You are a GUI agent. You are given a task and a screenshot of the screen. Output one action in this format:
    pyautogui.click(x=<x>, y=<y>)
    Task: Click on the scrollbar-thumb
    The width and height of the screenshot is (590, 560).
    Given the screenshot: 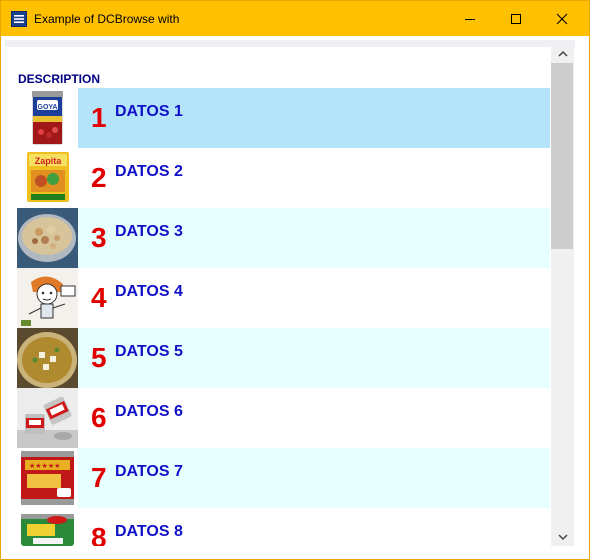 What is the action you would take?
    pyautogui.click(x=562, y=156)
    